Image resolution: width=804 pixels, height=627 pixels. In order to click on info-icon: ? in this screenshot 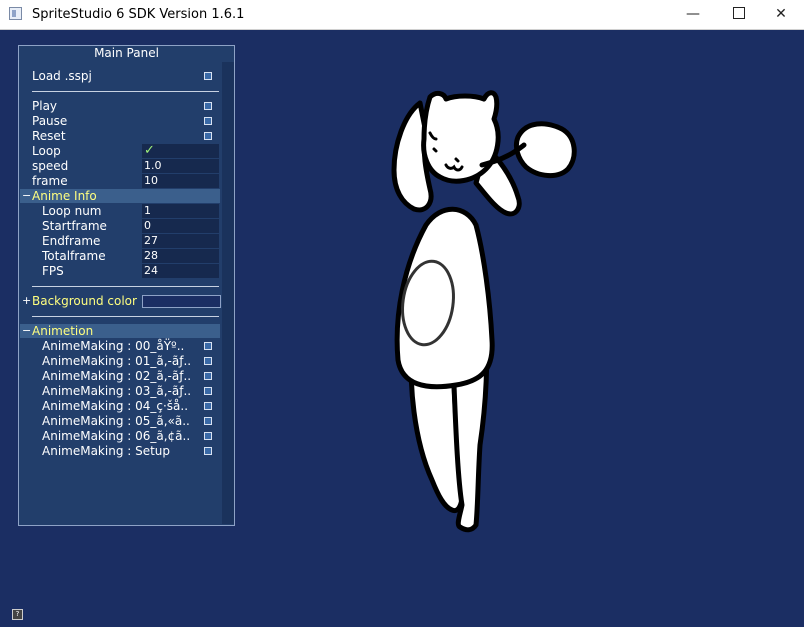, I will do `click(17, 614)`.